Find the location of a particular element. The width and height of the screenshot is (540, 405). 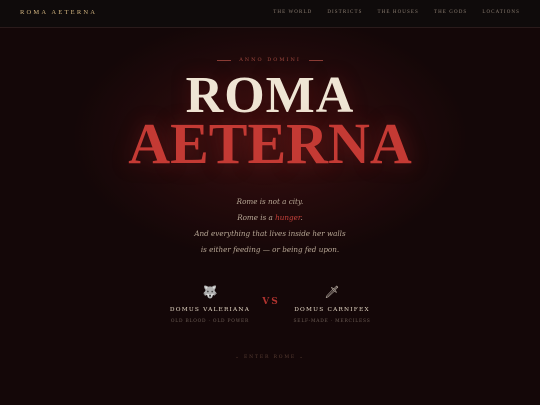

house-name-valeriana: DOMUS VALERIANA is located at coordinates (210, 310).